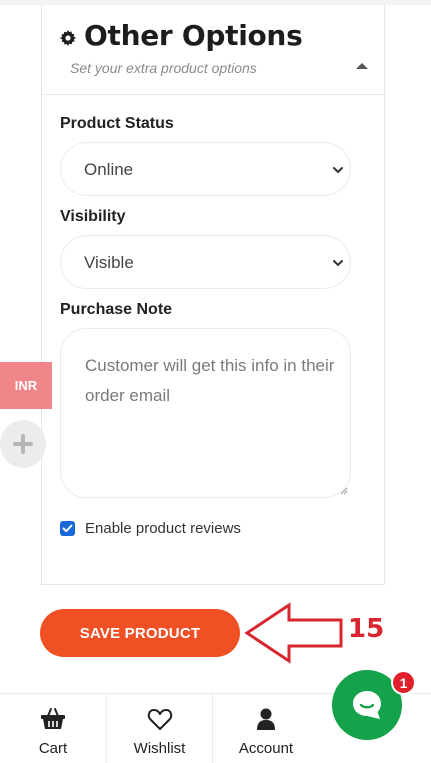 The image size is (431, 763). I want to click on enable-reviews-label: Enable product reviews, so click(163, 528).